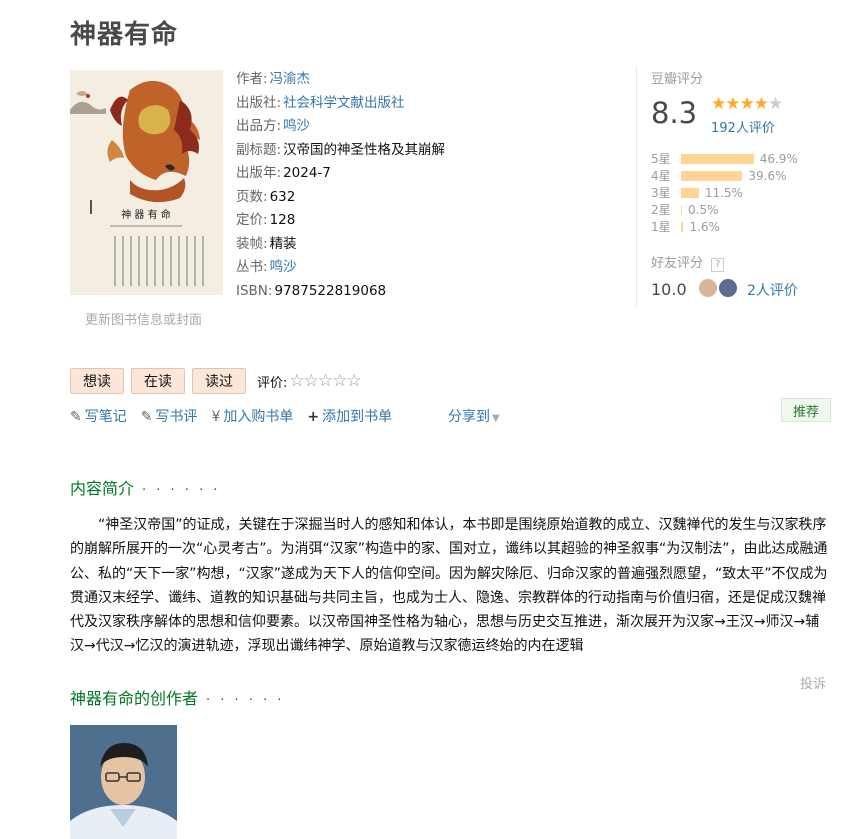  Describe the element at coordinates (105, 417) in the screenshot. I see `write-note-label: 写笔记` at that location.